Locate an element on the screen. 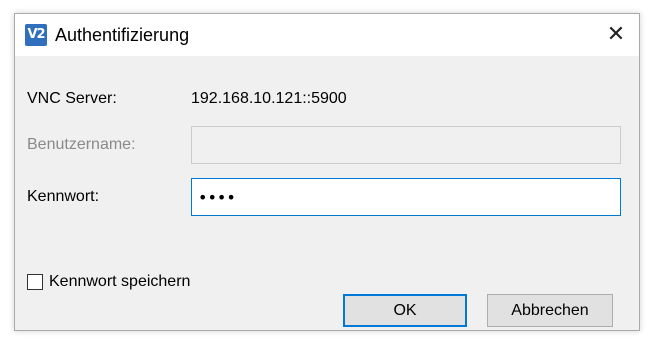 This screenshot has width=654, height=341. remember-password-checkbox-row: Kennwort speichern is located at coordinates (108, 282).